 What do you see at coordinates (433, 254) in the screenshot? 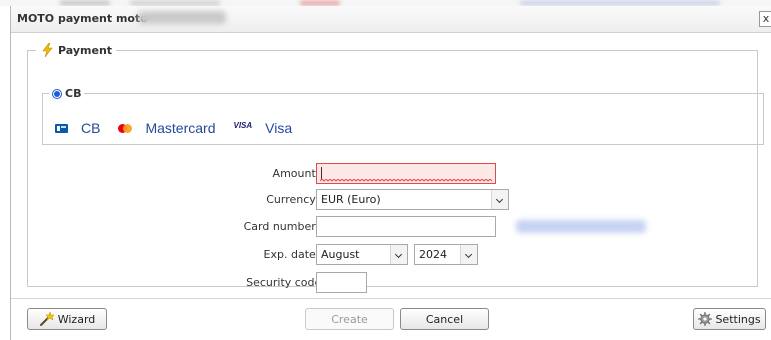
I see `exp-year-value: 2024` at bounding box center [433, 254].